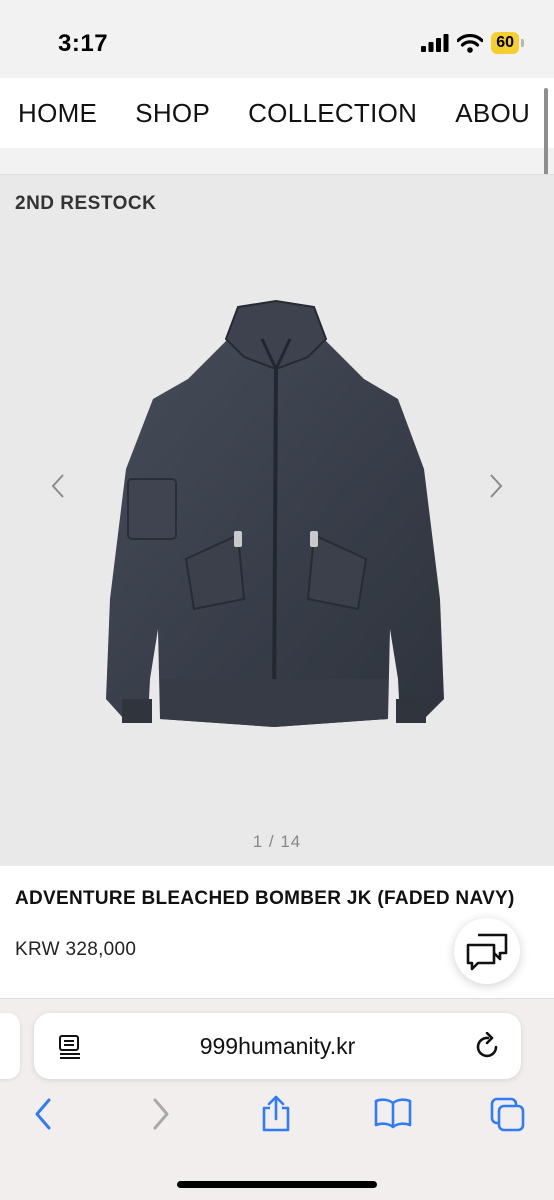 The height and width of the screenshot is (1200, 554). I want to click on signal-icon, so click(435, 43).